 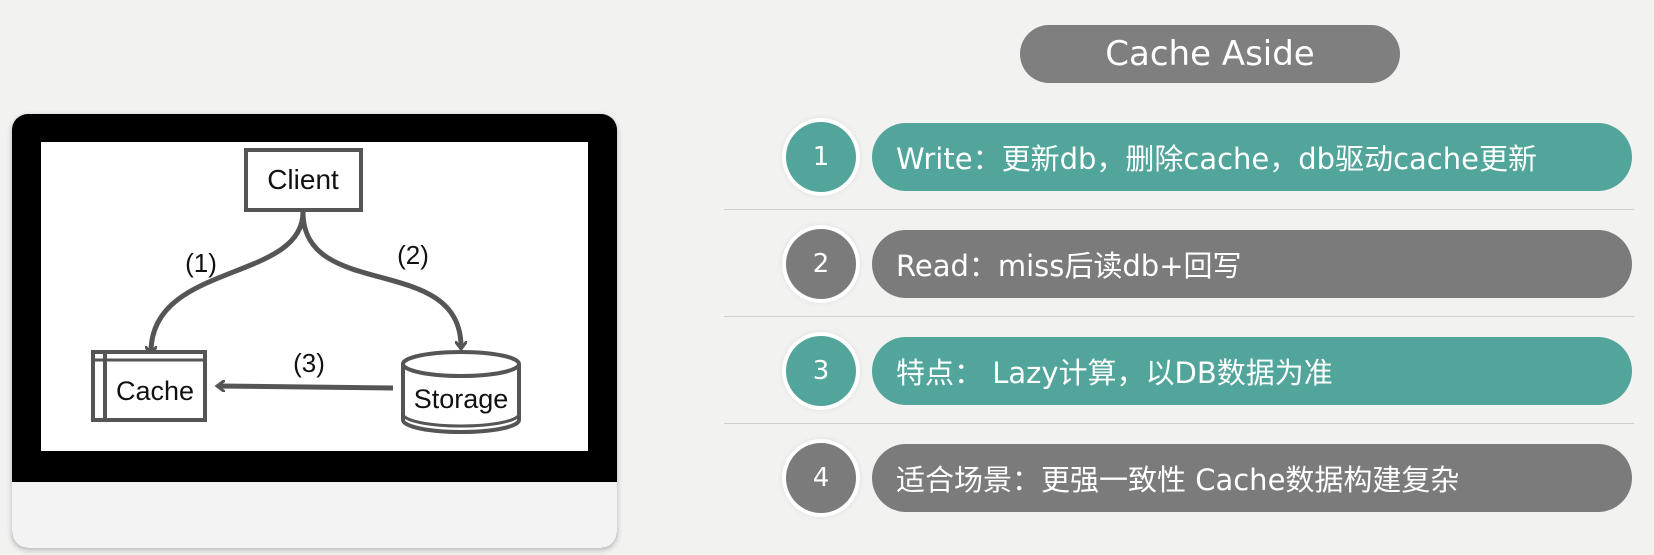 I want to click on cache-aside-diagram: Client (1) (2) Cache (3) Storage, so click(x=306, y=291).